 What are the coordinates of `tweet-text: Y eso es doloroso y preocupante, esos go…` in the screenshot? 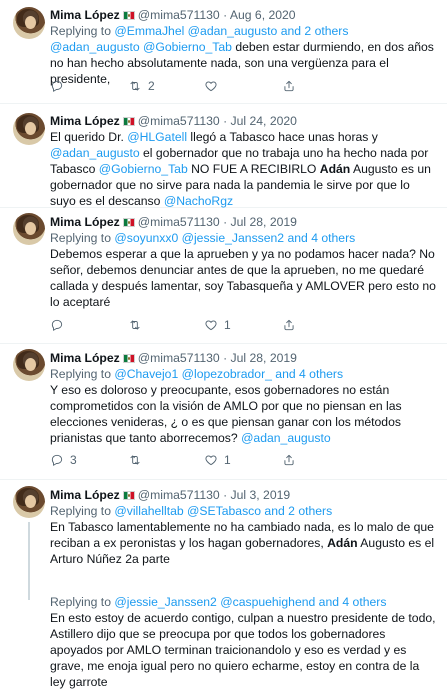 It's located at (243, 414).